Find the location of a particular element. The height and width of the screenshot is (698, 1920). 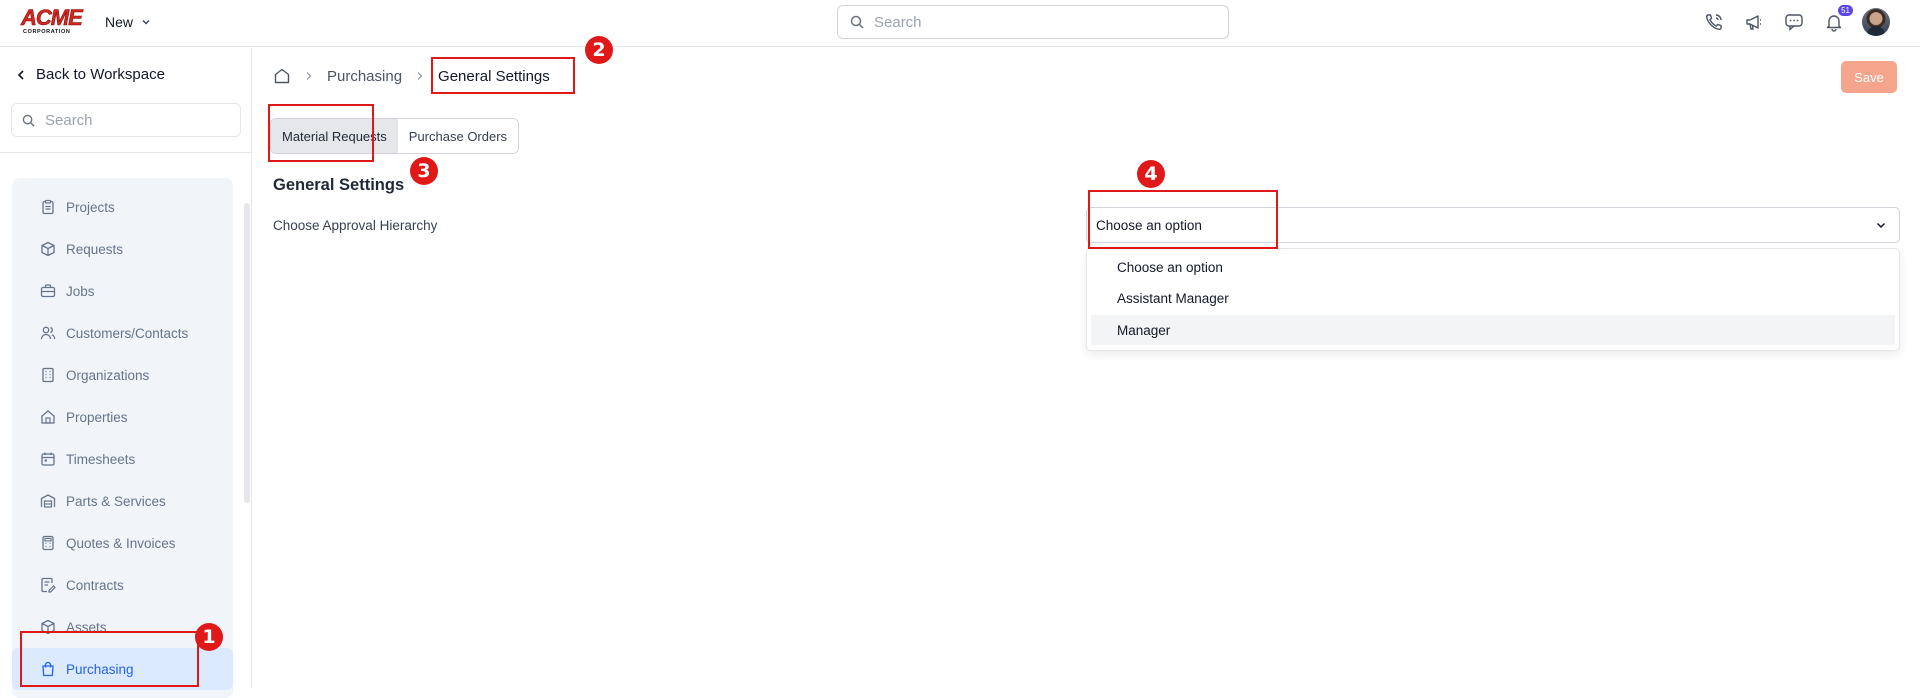

header-actions: 51 is located at coordinates (1796, 20).